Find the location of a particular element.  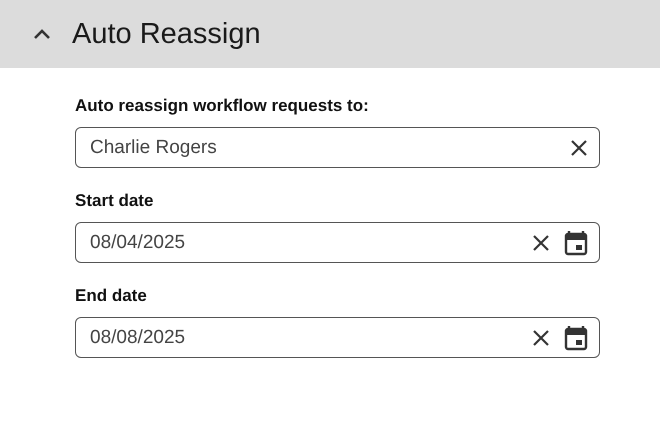

field-label: Start date is located at coordinates (114, 201).